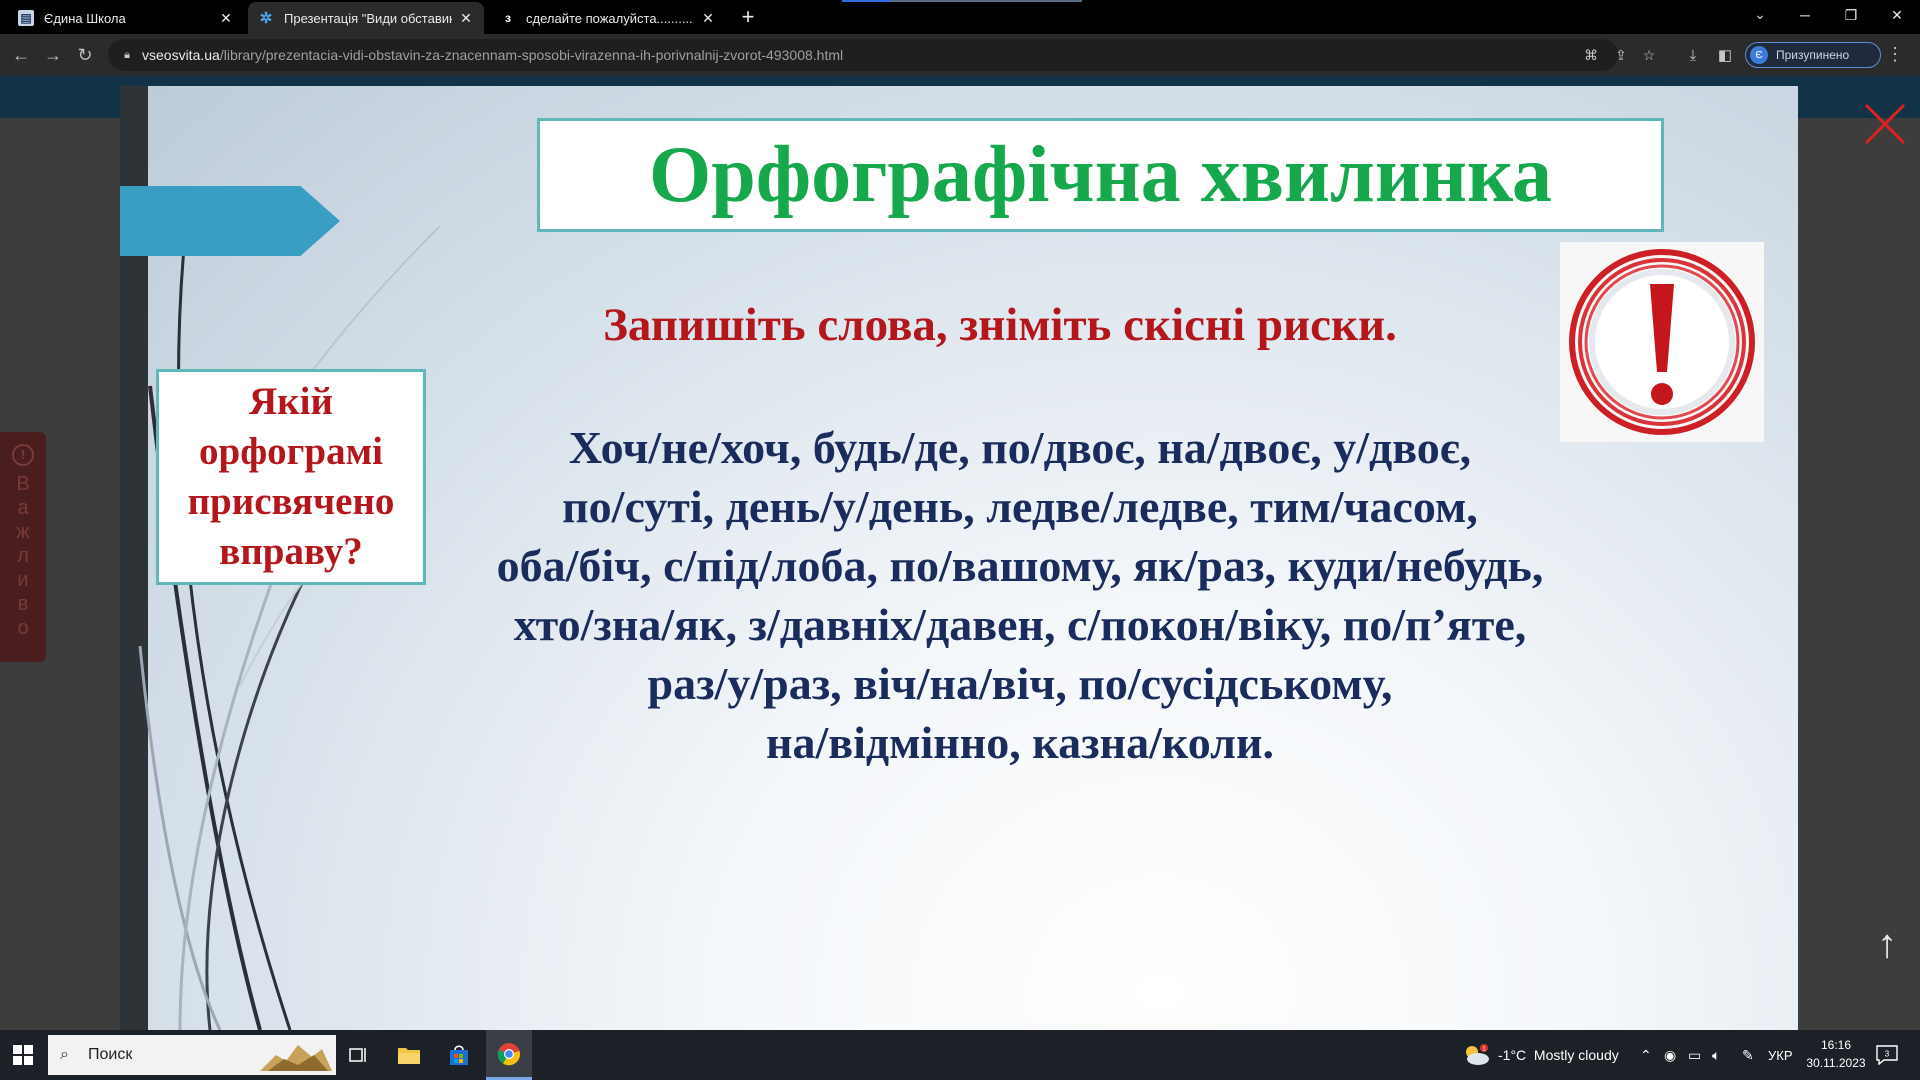 The width and height of the screenshot is (1920, 1080). I want to click on task-view-icon, so click(357, 1055).